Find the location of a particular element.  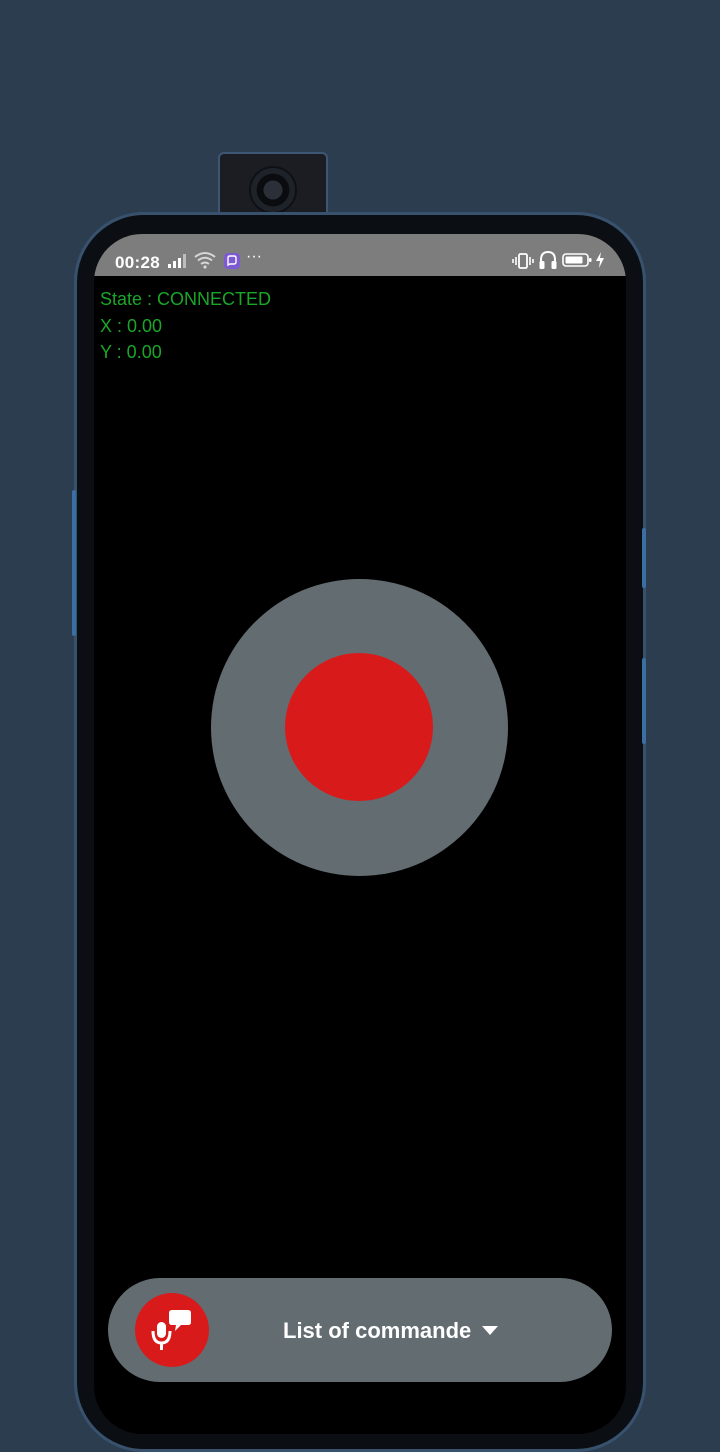

joystick-base is located at coordinates (359, 727).